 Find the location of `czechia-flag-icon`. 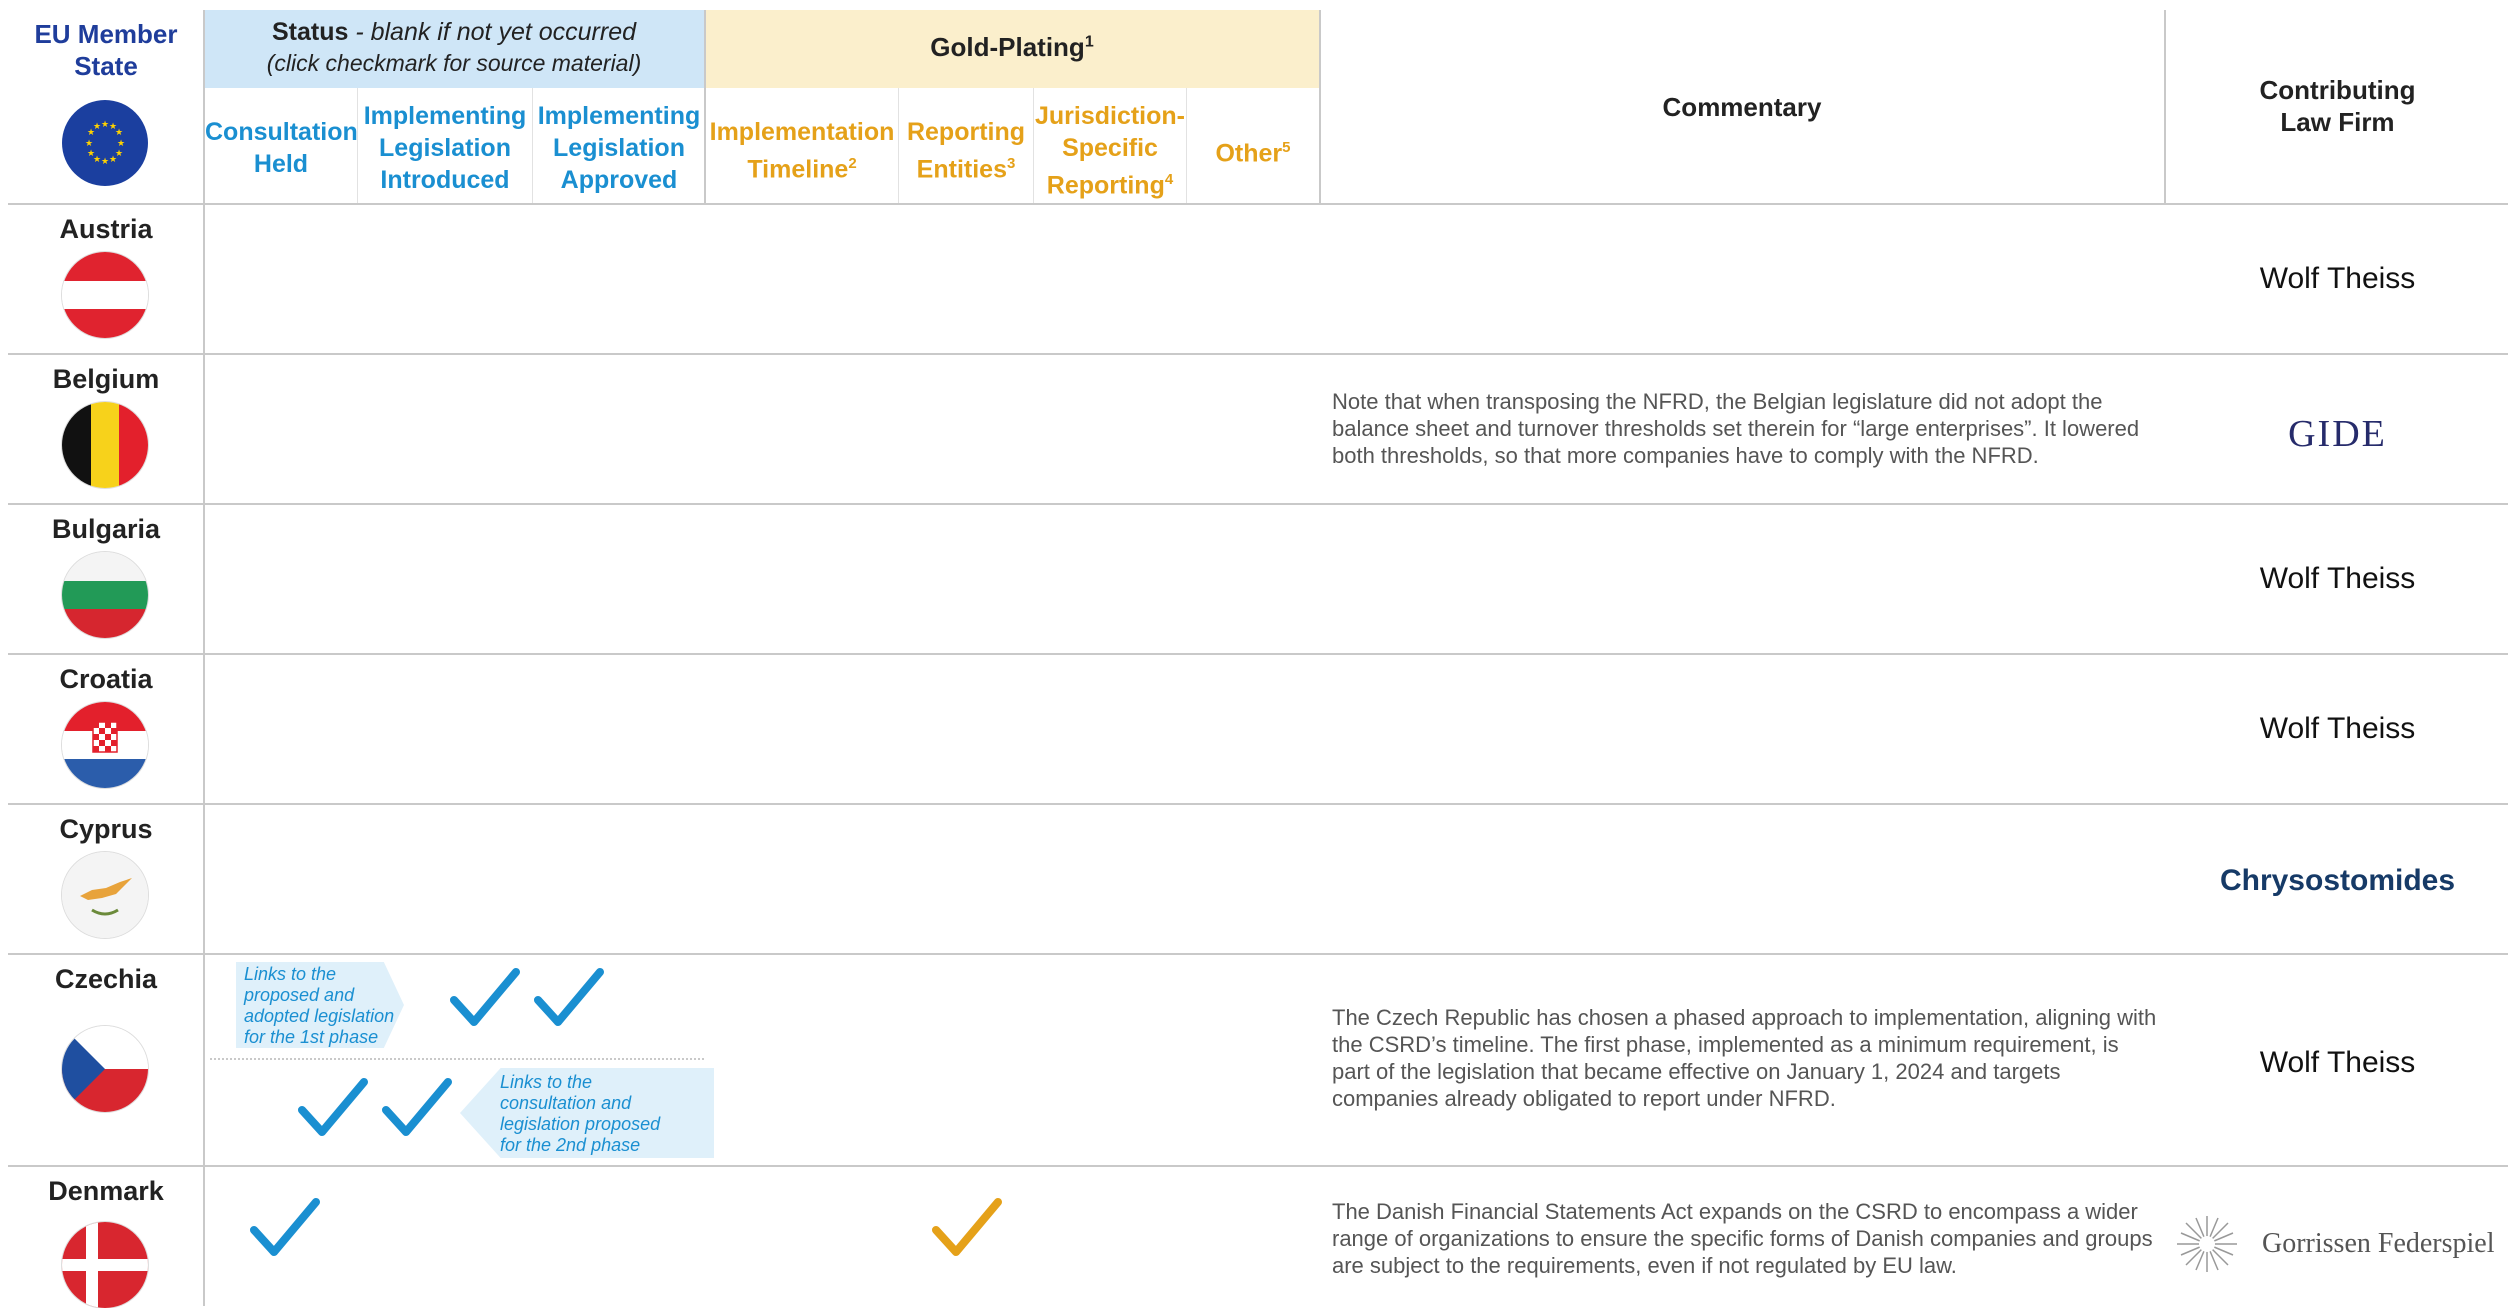

czechia-flag-icon is located at coordinates (105, 1069).